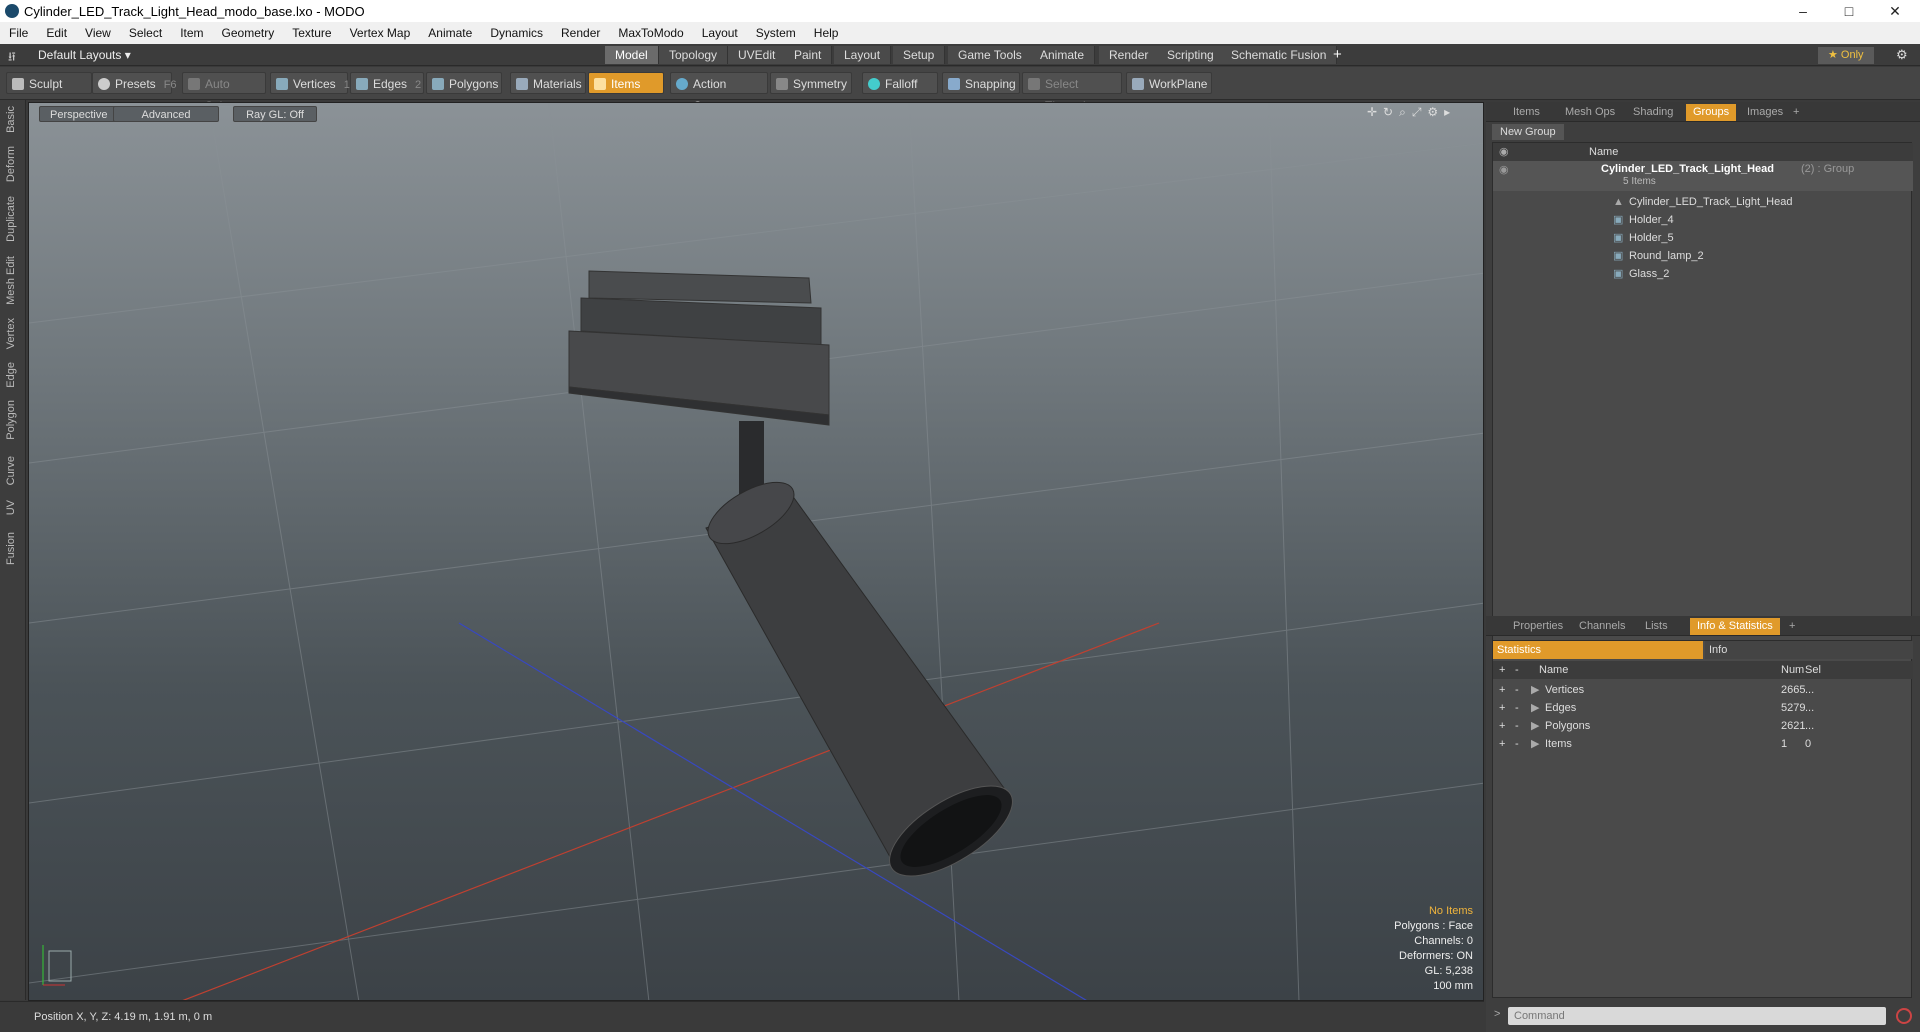 This screenshot has height=1032, width=1920. What do you see at coordinates (1849, 11) in the screenshot?
I see `maximize-button: □` at bounding box center [1849, 11].